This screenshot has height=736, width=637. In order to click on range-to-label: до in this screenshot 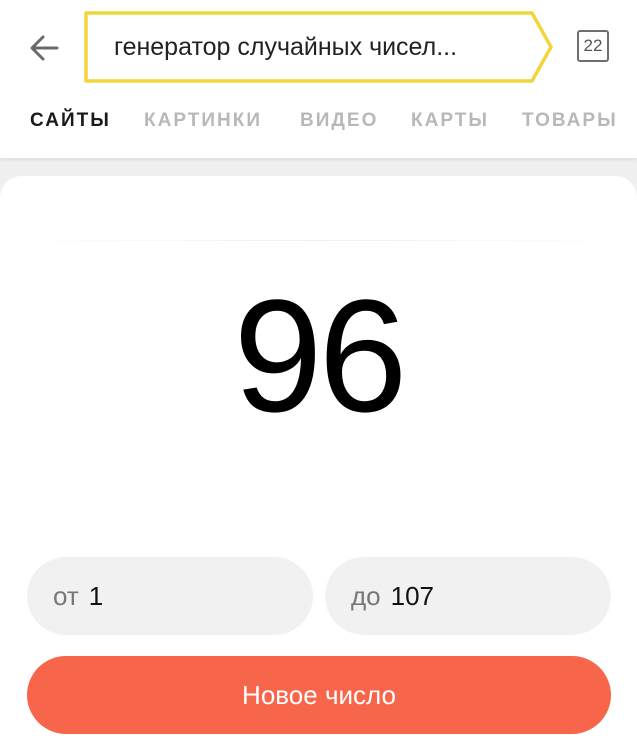, I will do `click(366, 596)`.